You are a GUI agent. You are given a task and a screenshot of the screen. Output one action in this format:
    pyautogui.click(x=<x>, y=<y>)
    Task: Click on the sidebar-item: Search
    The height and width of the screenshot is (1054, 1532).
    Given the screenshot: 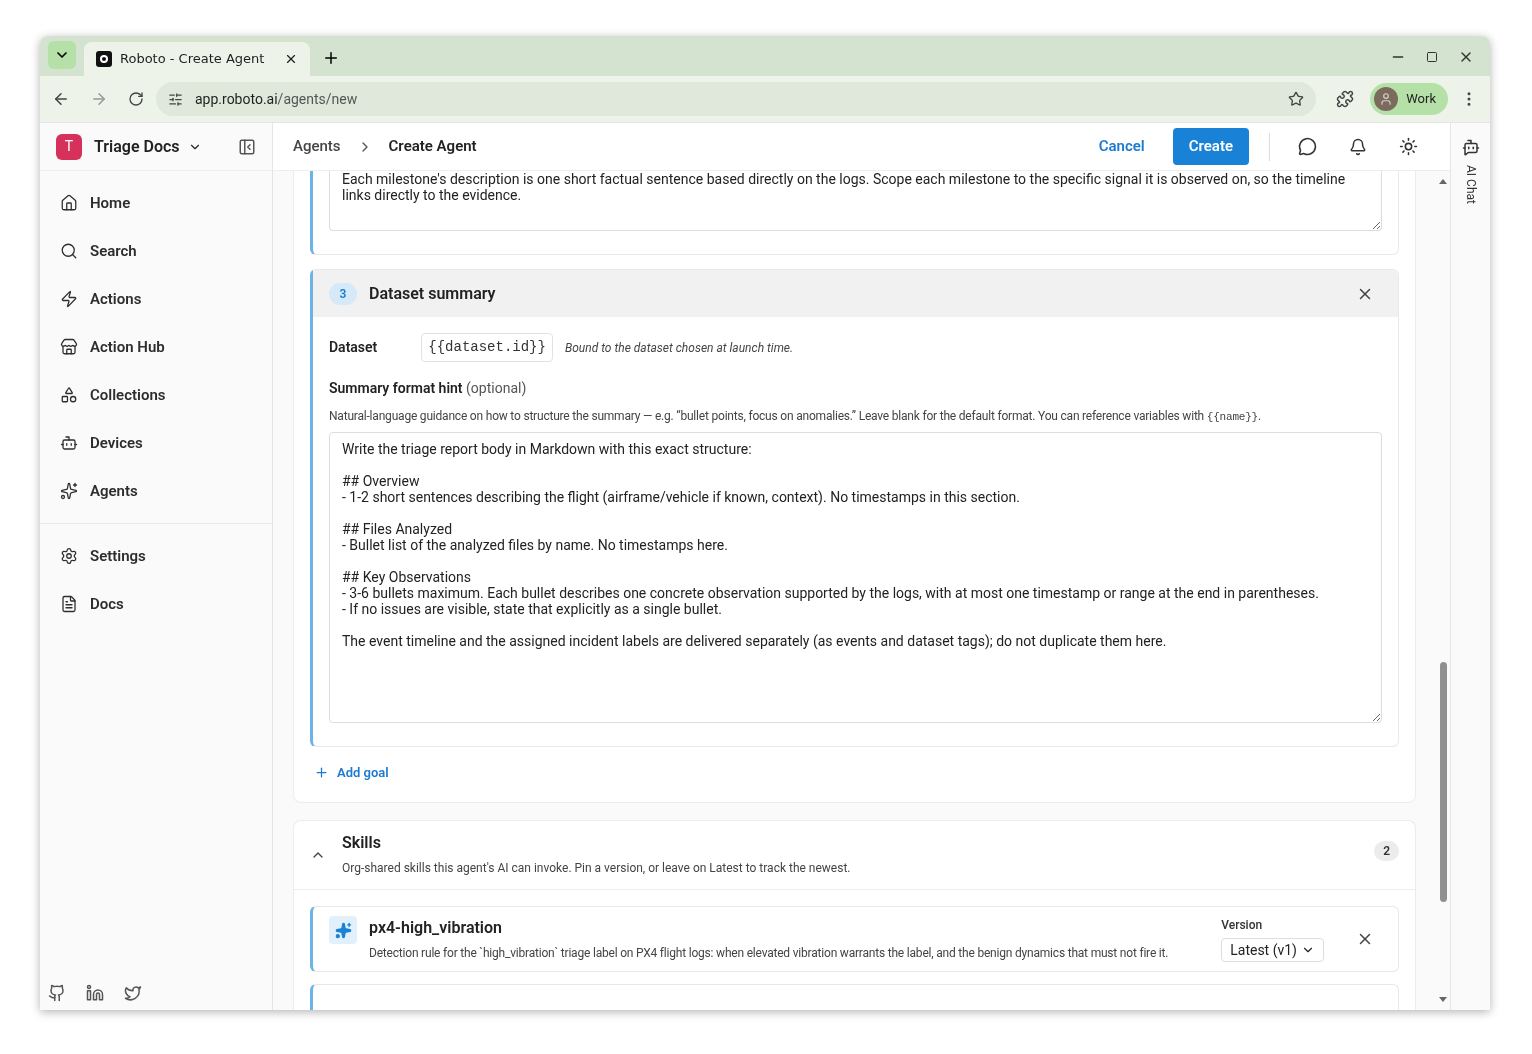 What is the action you would take?
    pyautogui.click(x=156, y=251)
    